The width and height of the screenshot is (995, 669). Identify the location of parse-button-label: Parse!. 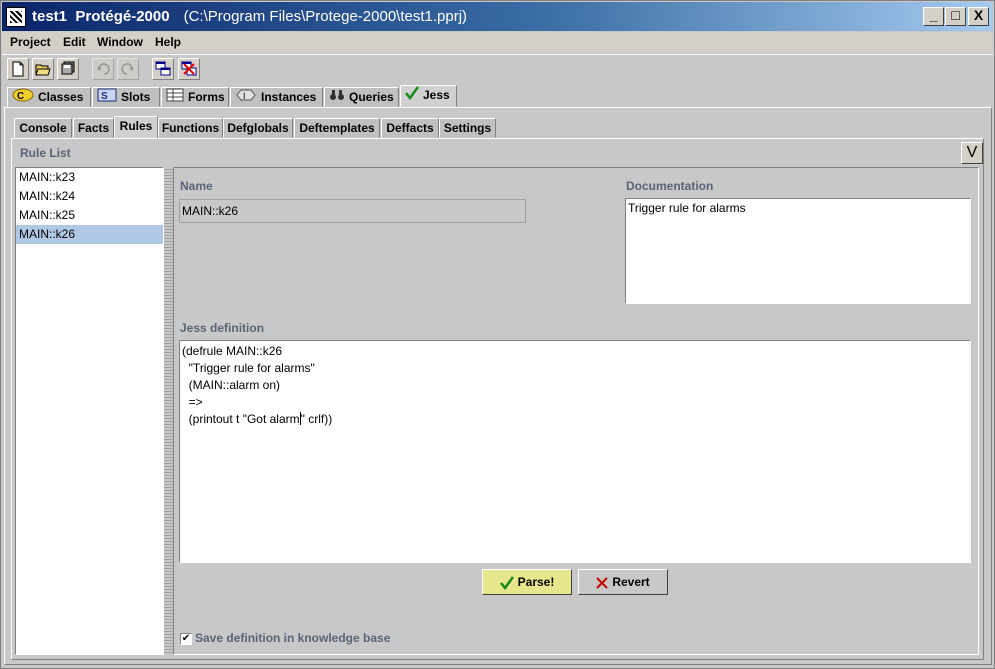
(536, 582).